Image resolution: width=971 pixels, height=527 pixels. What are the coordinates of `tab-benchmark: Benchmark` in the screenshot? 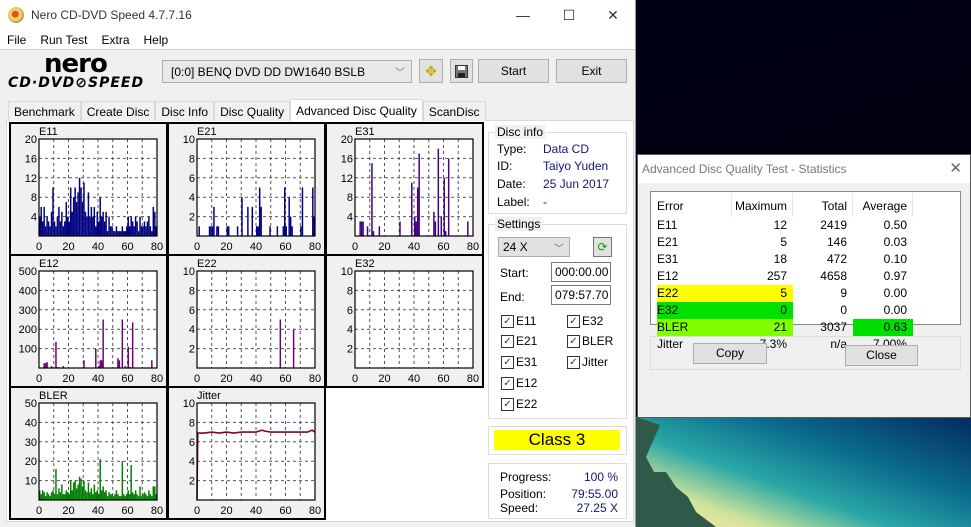 It's located at (44, 111).